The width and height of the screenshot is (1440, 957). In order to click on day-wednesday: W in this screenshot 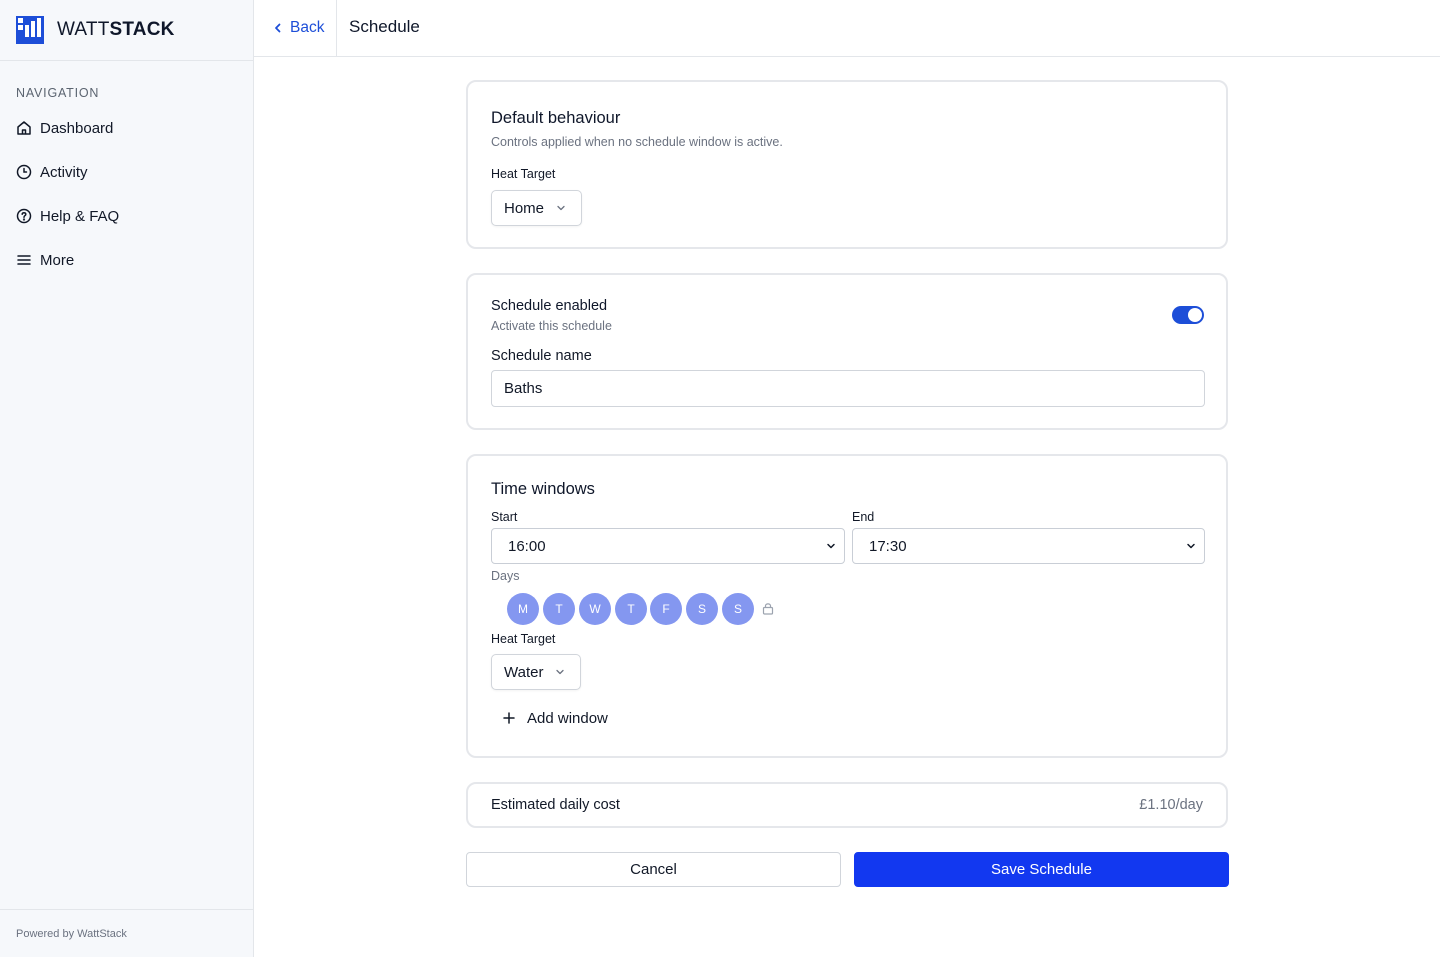, I will do `click(595, 609)`.